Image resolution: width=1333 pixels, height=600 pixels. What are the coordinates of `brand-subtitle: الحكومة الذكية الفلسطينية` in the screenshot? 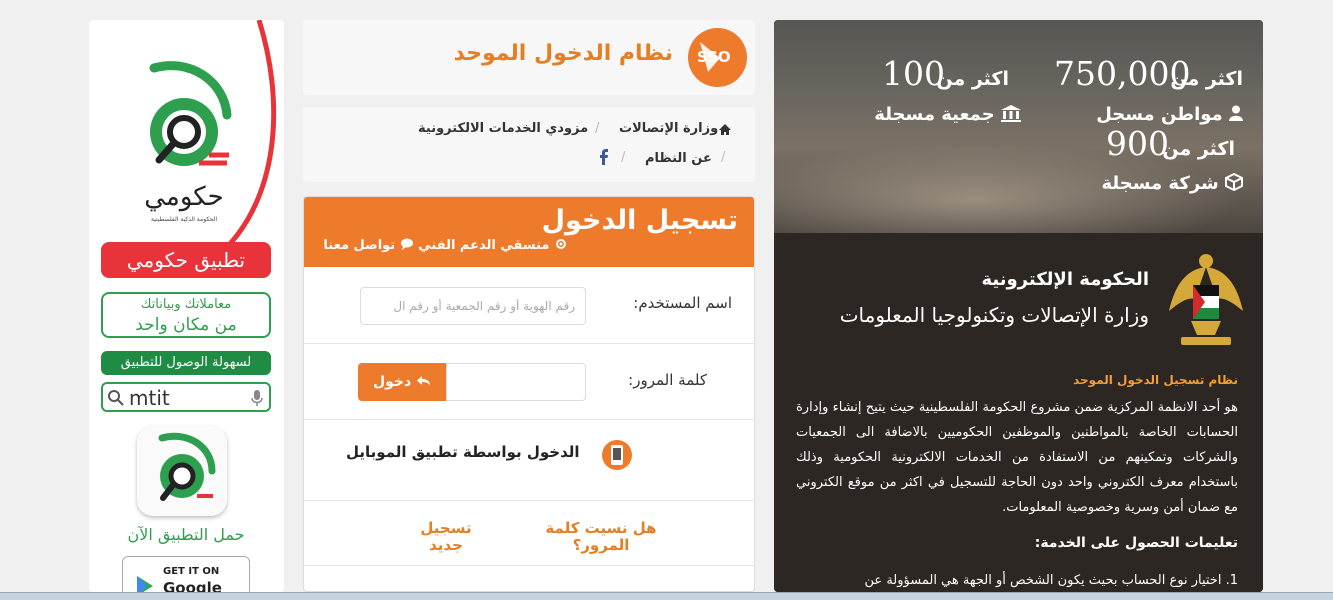 It's located at (184, 219).